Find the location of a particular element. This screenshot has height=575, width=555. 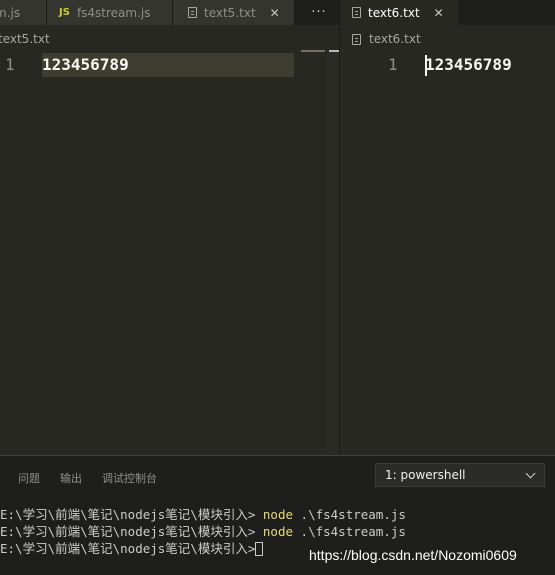

tab-text6-txt: text6.txt ✕ is located at coordinates (400, 12).